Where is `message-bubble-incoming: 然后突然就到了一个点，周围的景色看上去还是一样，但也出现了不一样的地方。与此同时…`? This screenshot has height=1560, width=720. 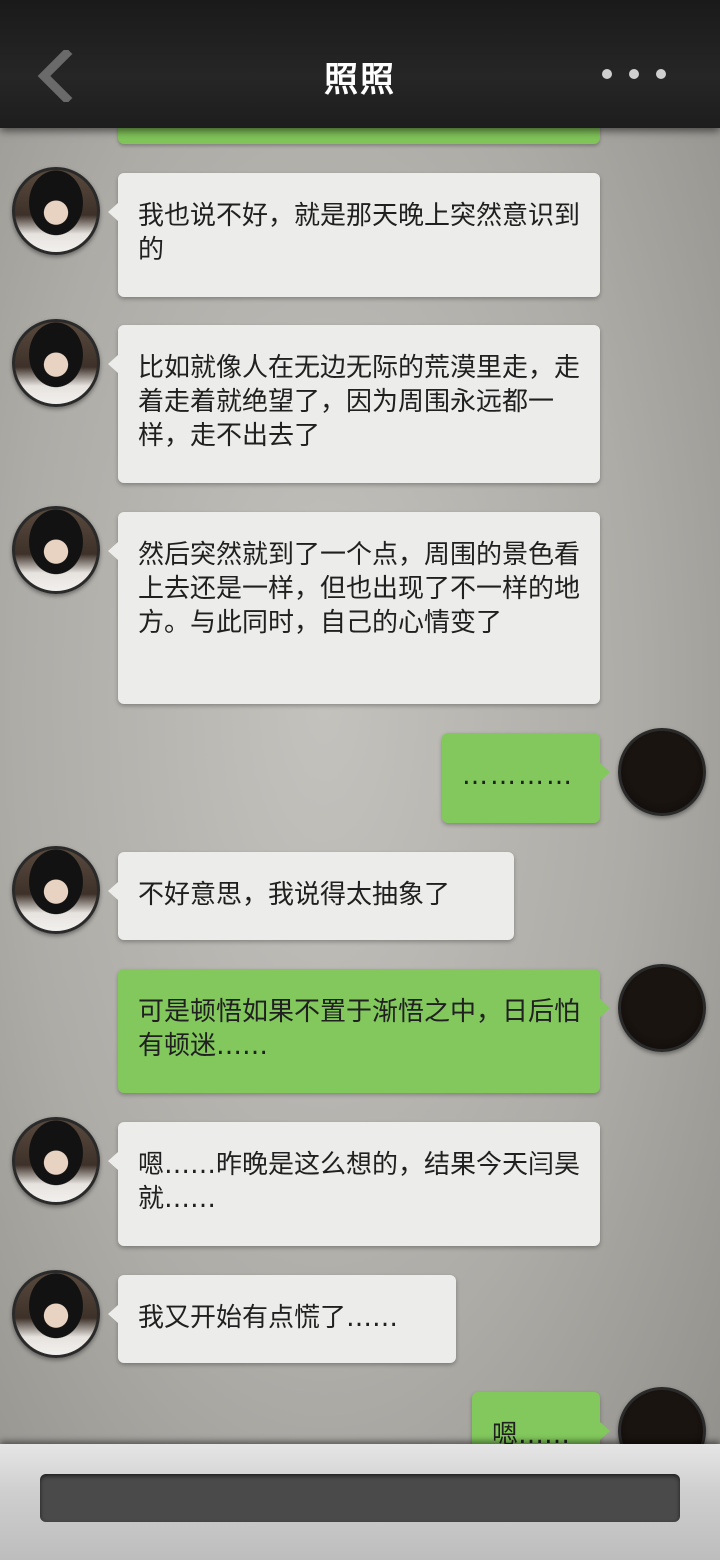
message-bubble-incoming: 然后突然就到了一个点，周围的景色看上去还是一样，但也出现了不一样的地方。与此同时… is located at coordinates (354, 608).